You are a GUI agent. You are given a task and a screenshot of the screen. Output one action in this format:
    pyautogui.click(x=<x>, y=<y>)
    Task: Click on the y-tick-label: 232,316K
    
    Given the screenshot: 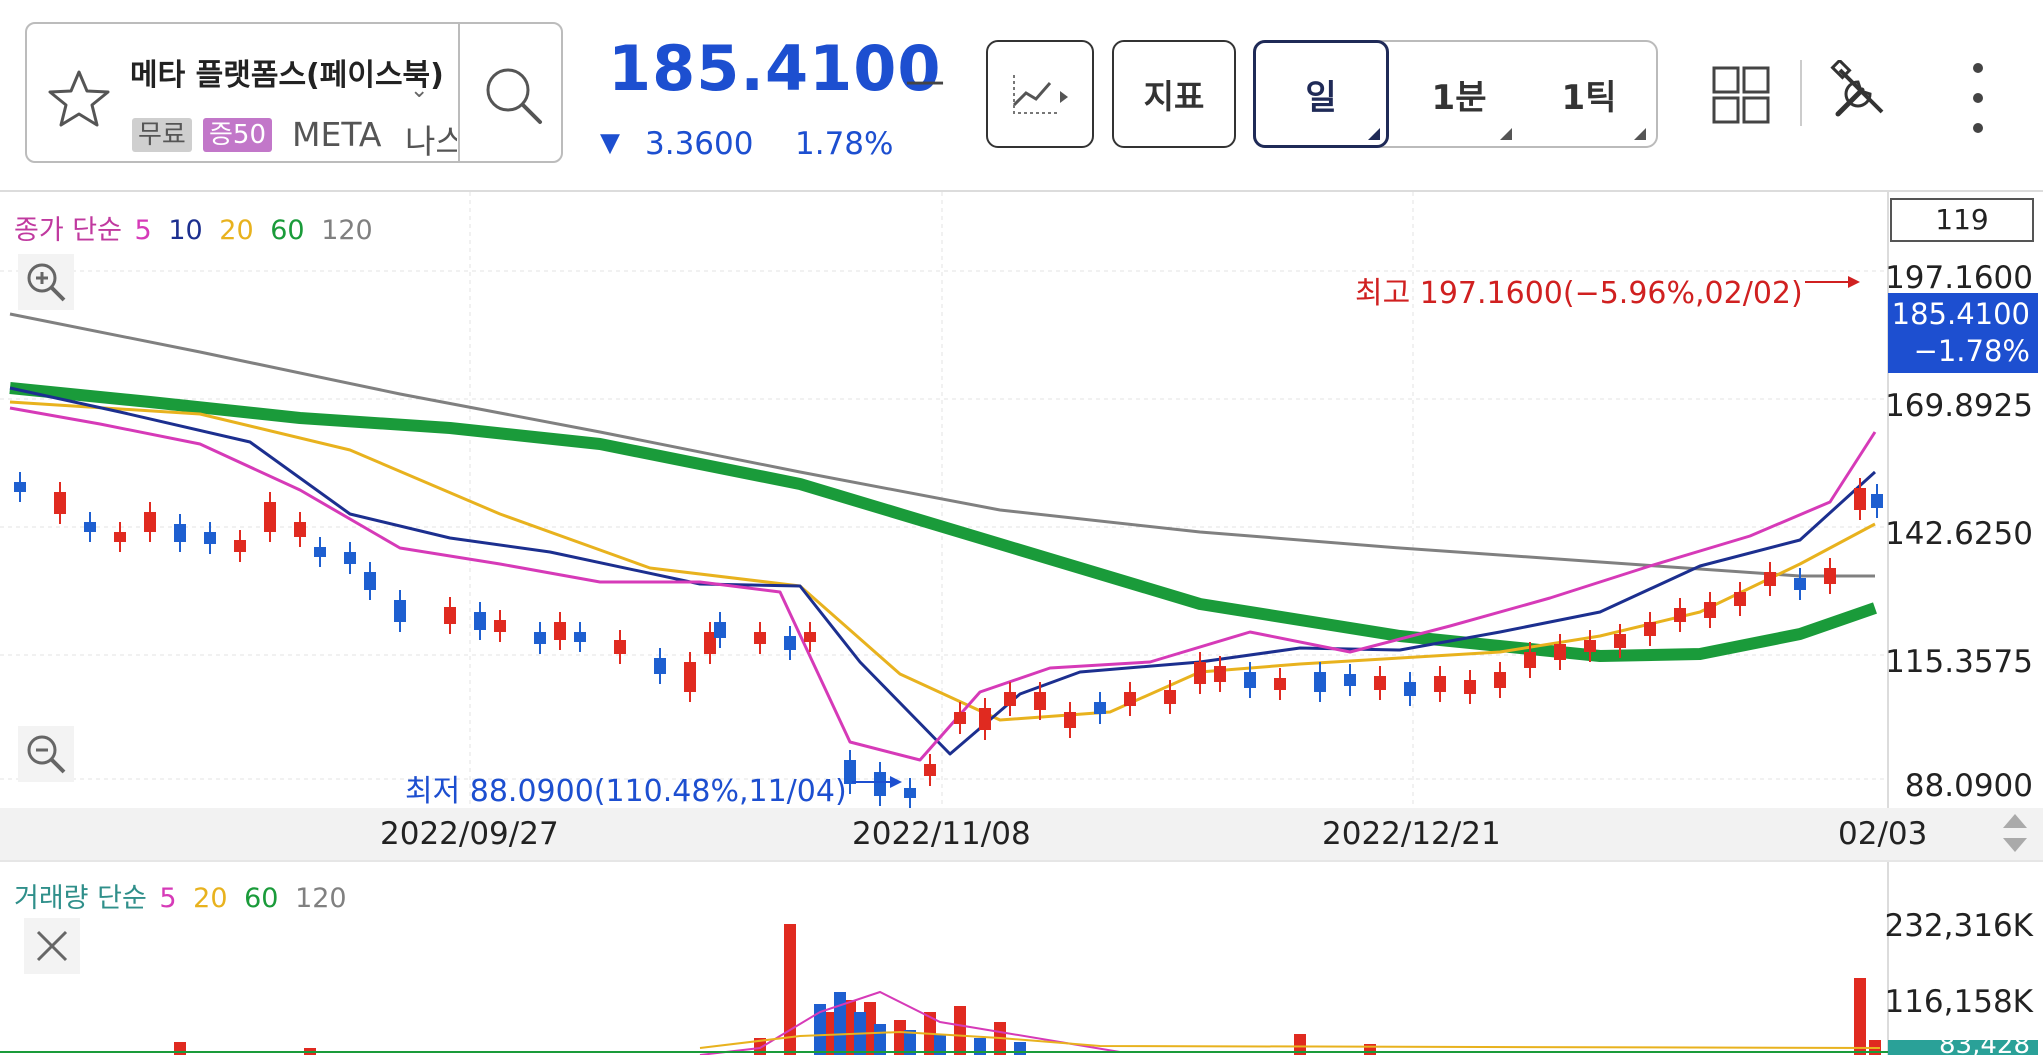 What is the action you would take?
    pyautogui.click(x=1958, y=926)
    